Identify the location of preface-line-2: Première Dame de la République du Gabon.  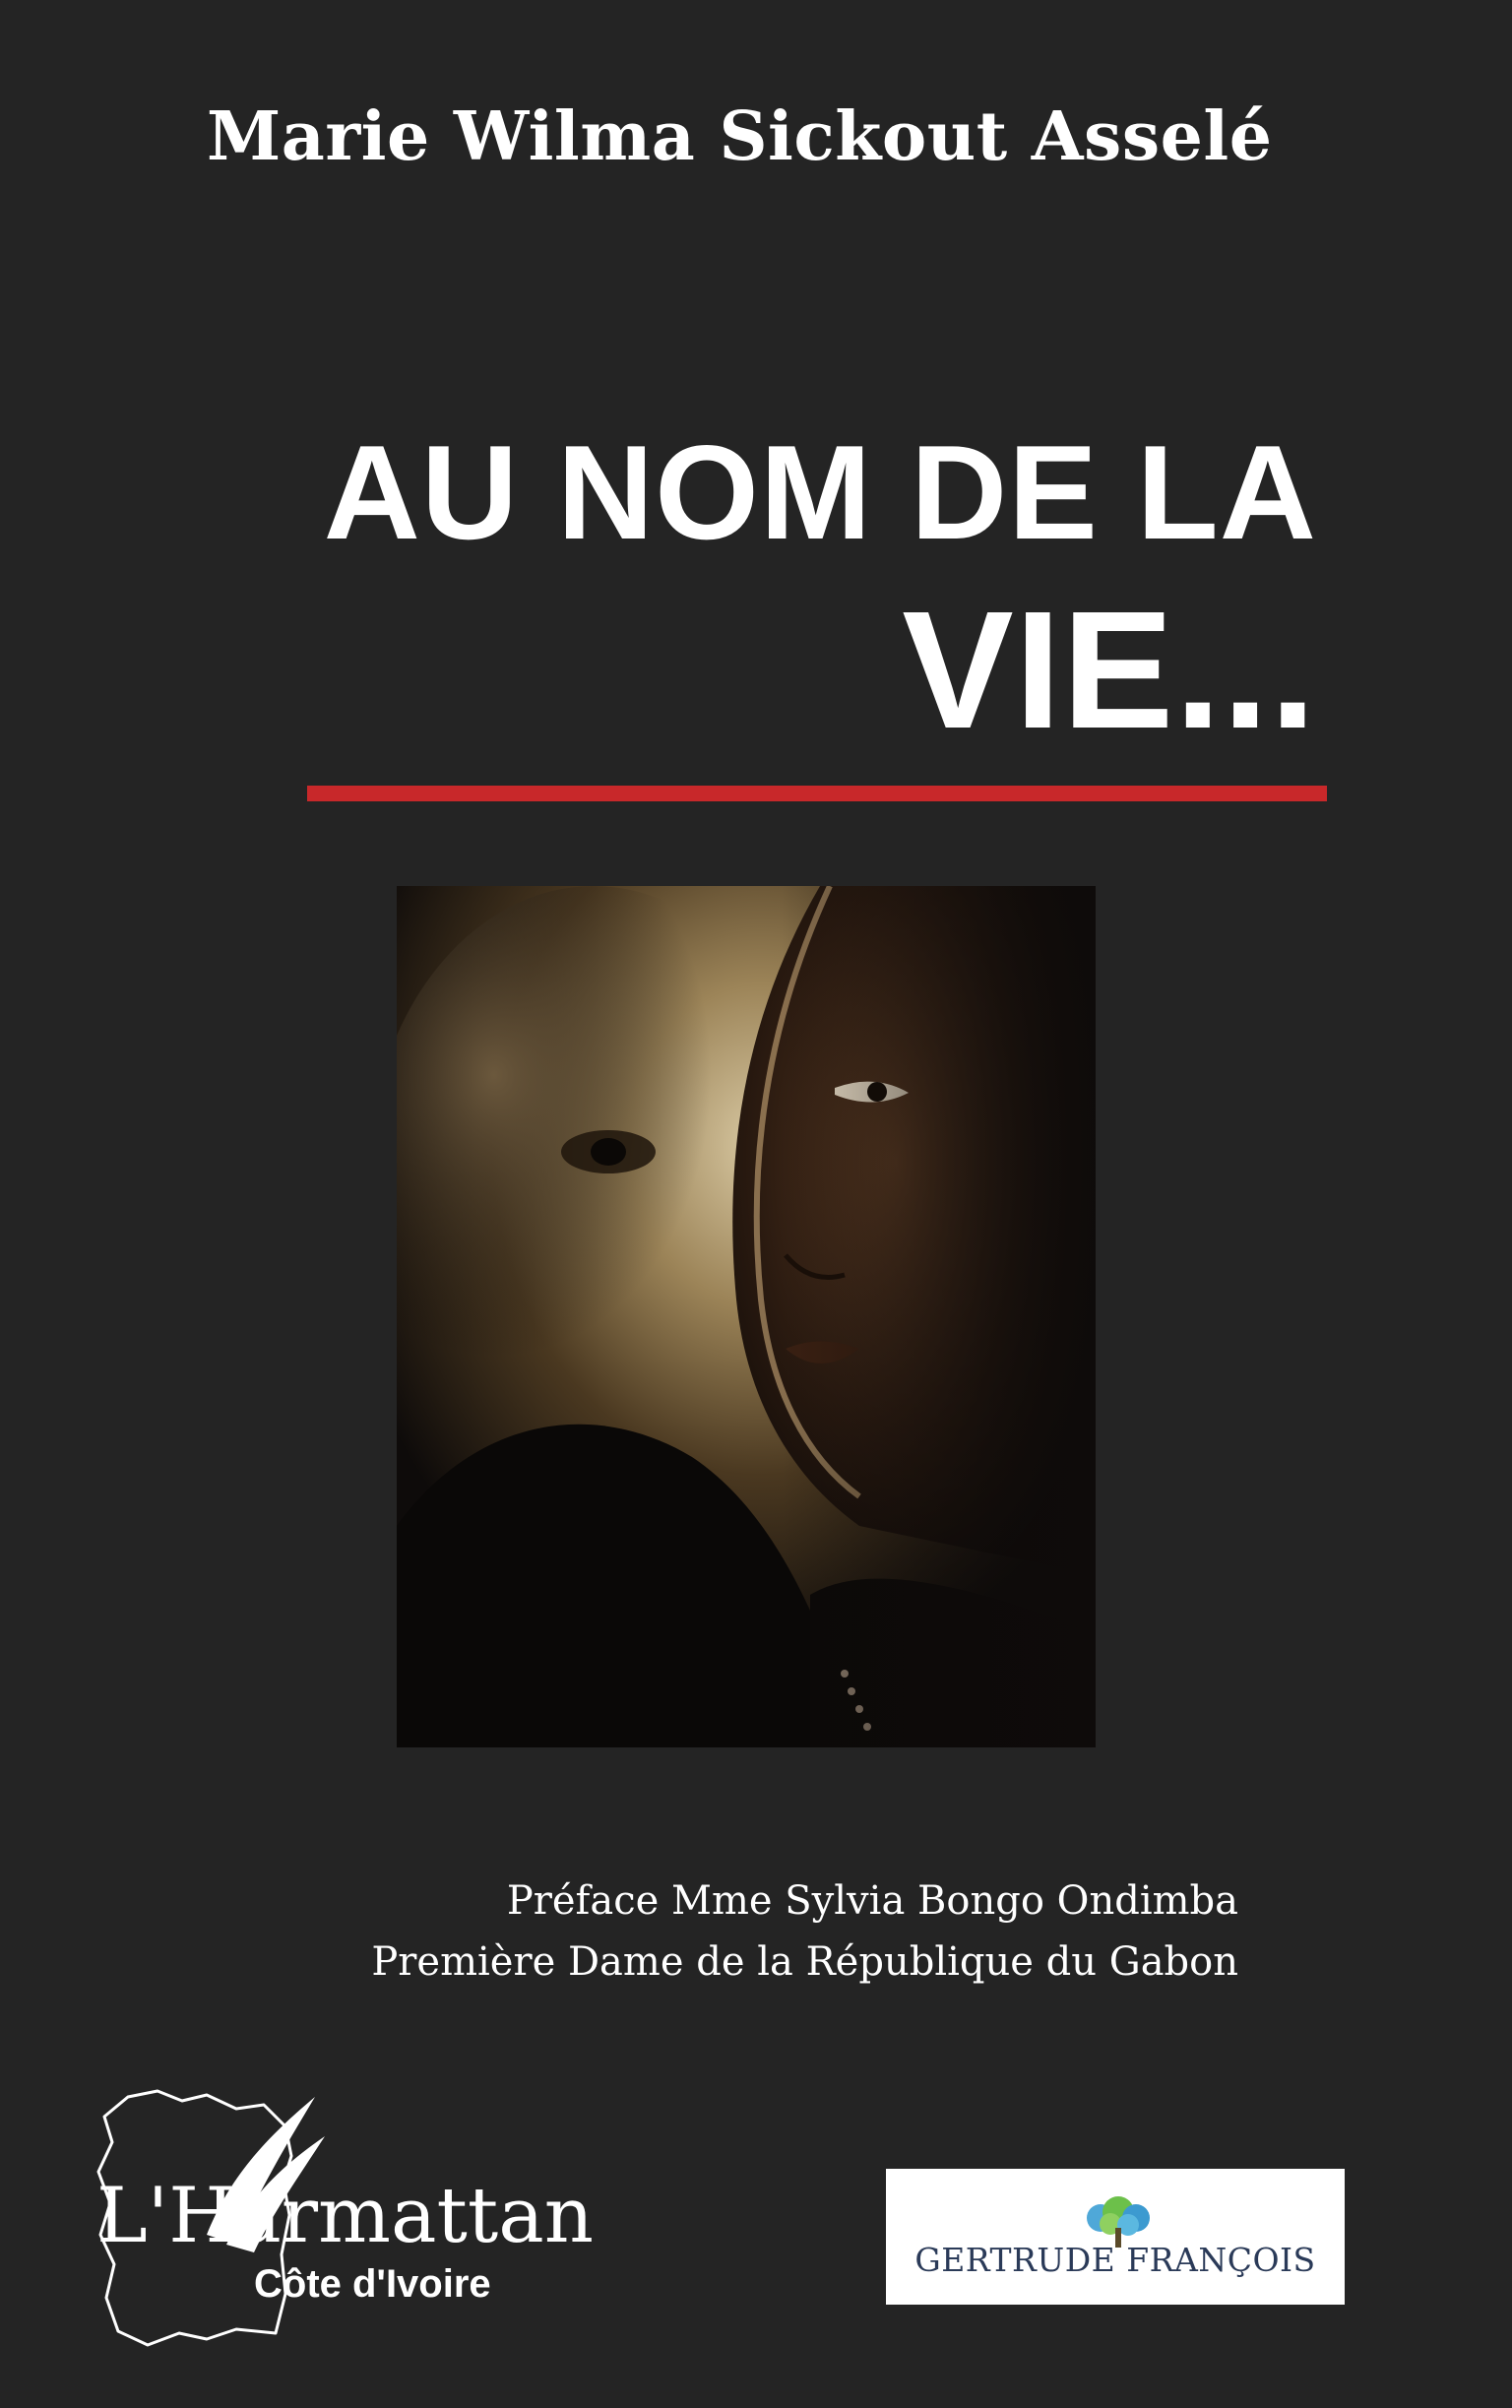
(804, 1962).